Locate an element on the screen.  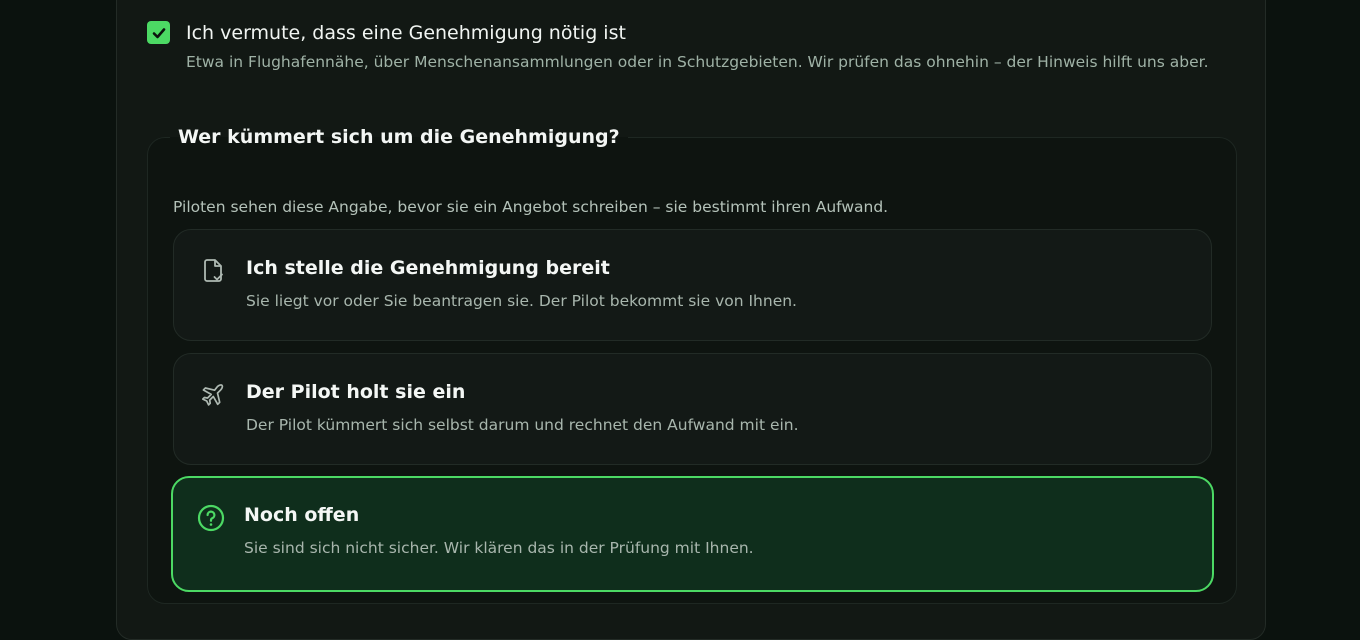
checkmark-icon is located at coordinates (158, 32).